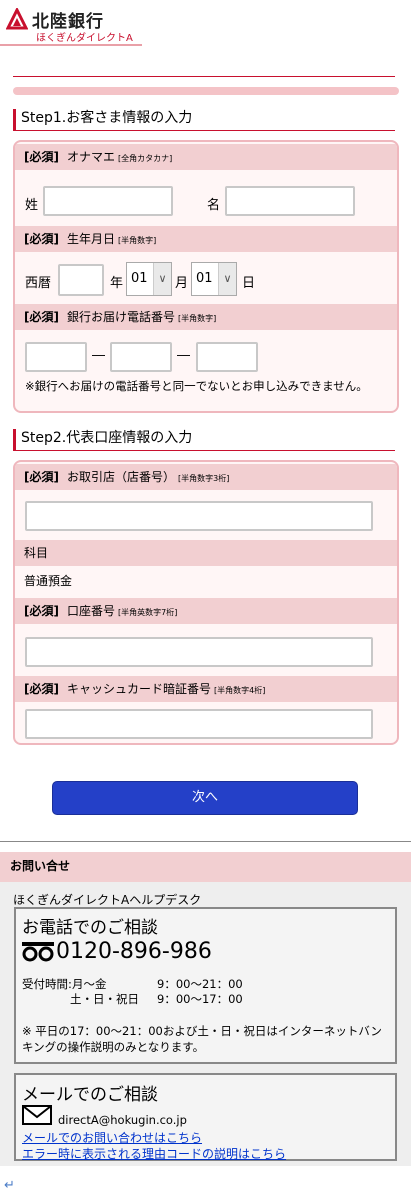 Image resolution: width=411 pixels, height=1200 pixels. Describe the element at coordinates (89, 984) in the screenshot. I see `weekday-label: 月～金` at that location.